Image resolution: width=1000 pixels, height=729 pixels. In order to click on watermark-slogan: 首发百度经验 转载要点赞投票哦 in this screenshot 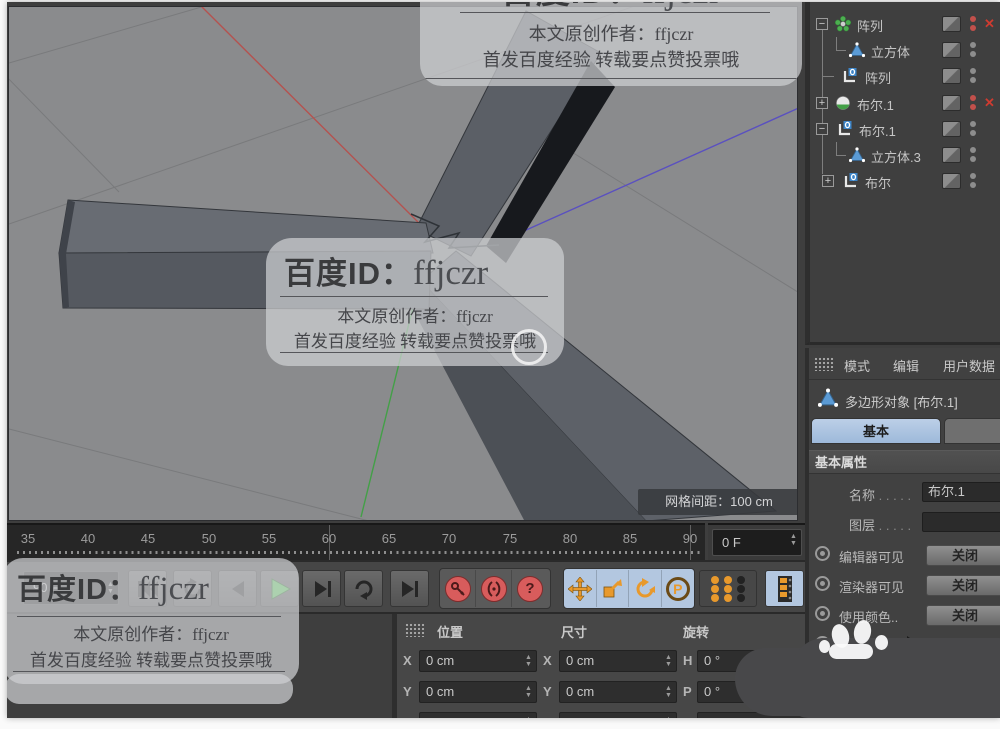, I will do `click(151, 660)`.